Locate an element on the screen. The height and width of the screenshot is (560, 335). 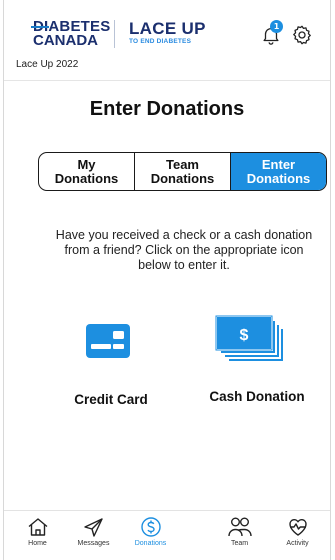
tab-team-donations: Team Donations is located at coordinates (182, 171).